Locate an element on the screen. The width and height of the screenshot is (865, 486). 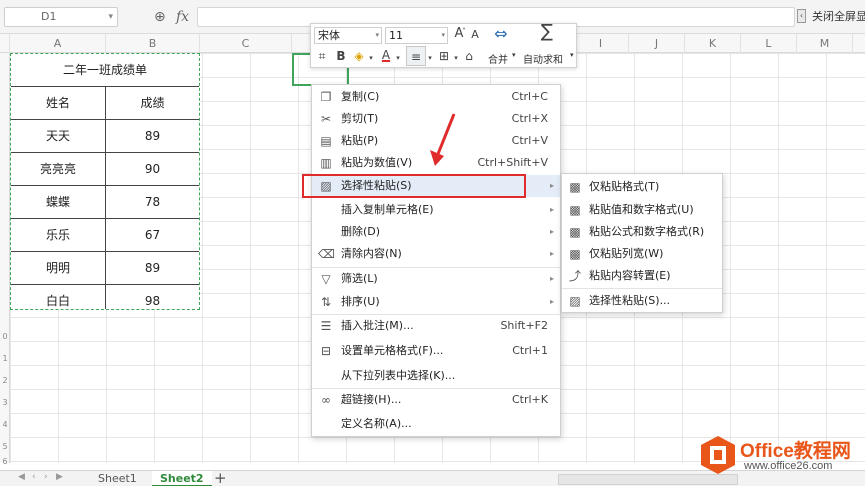
menu-item-format-cells: ⊟ 设置单元格格式(F)... Ctrl+1 is located at coordinates (436, 351).